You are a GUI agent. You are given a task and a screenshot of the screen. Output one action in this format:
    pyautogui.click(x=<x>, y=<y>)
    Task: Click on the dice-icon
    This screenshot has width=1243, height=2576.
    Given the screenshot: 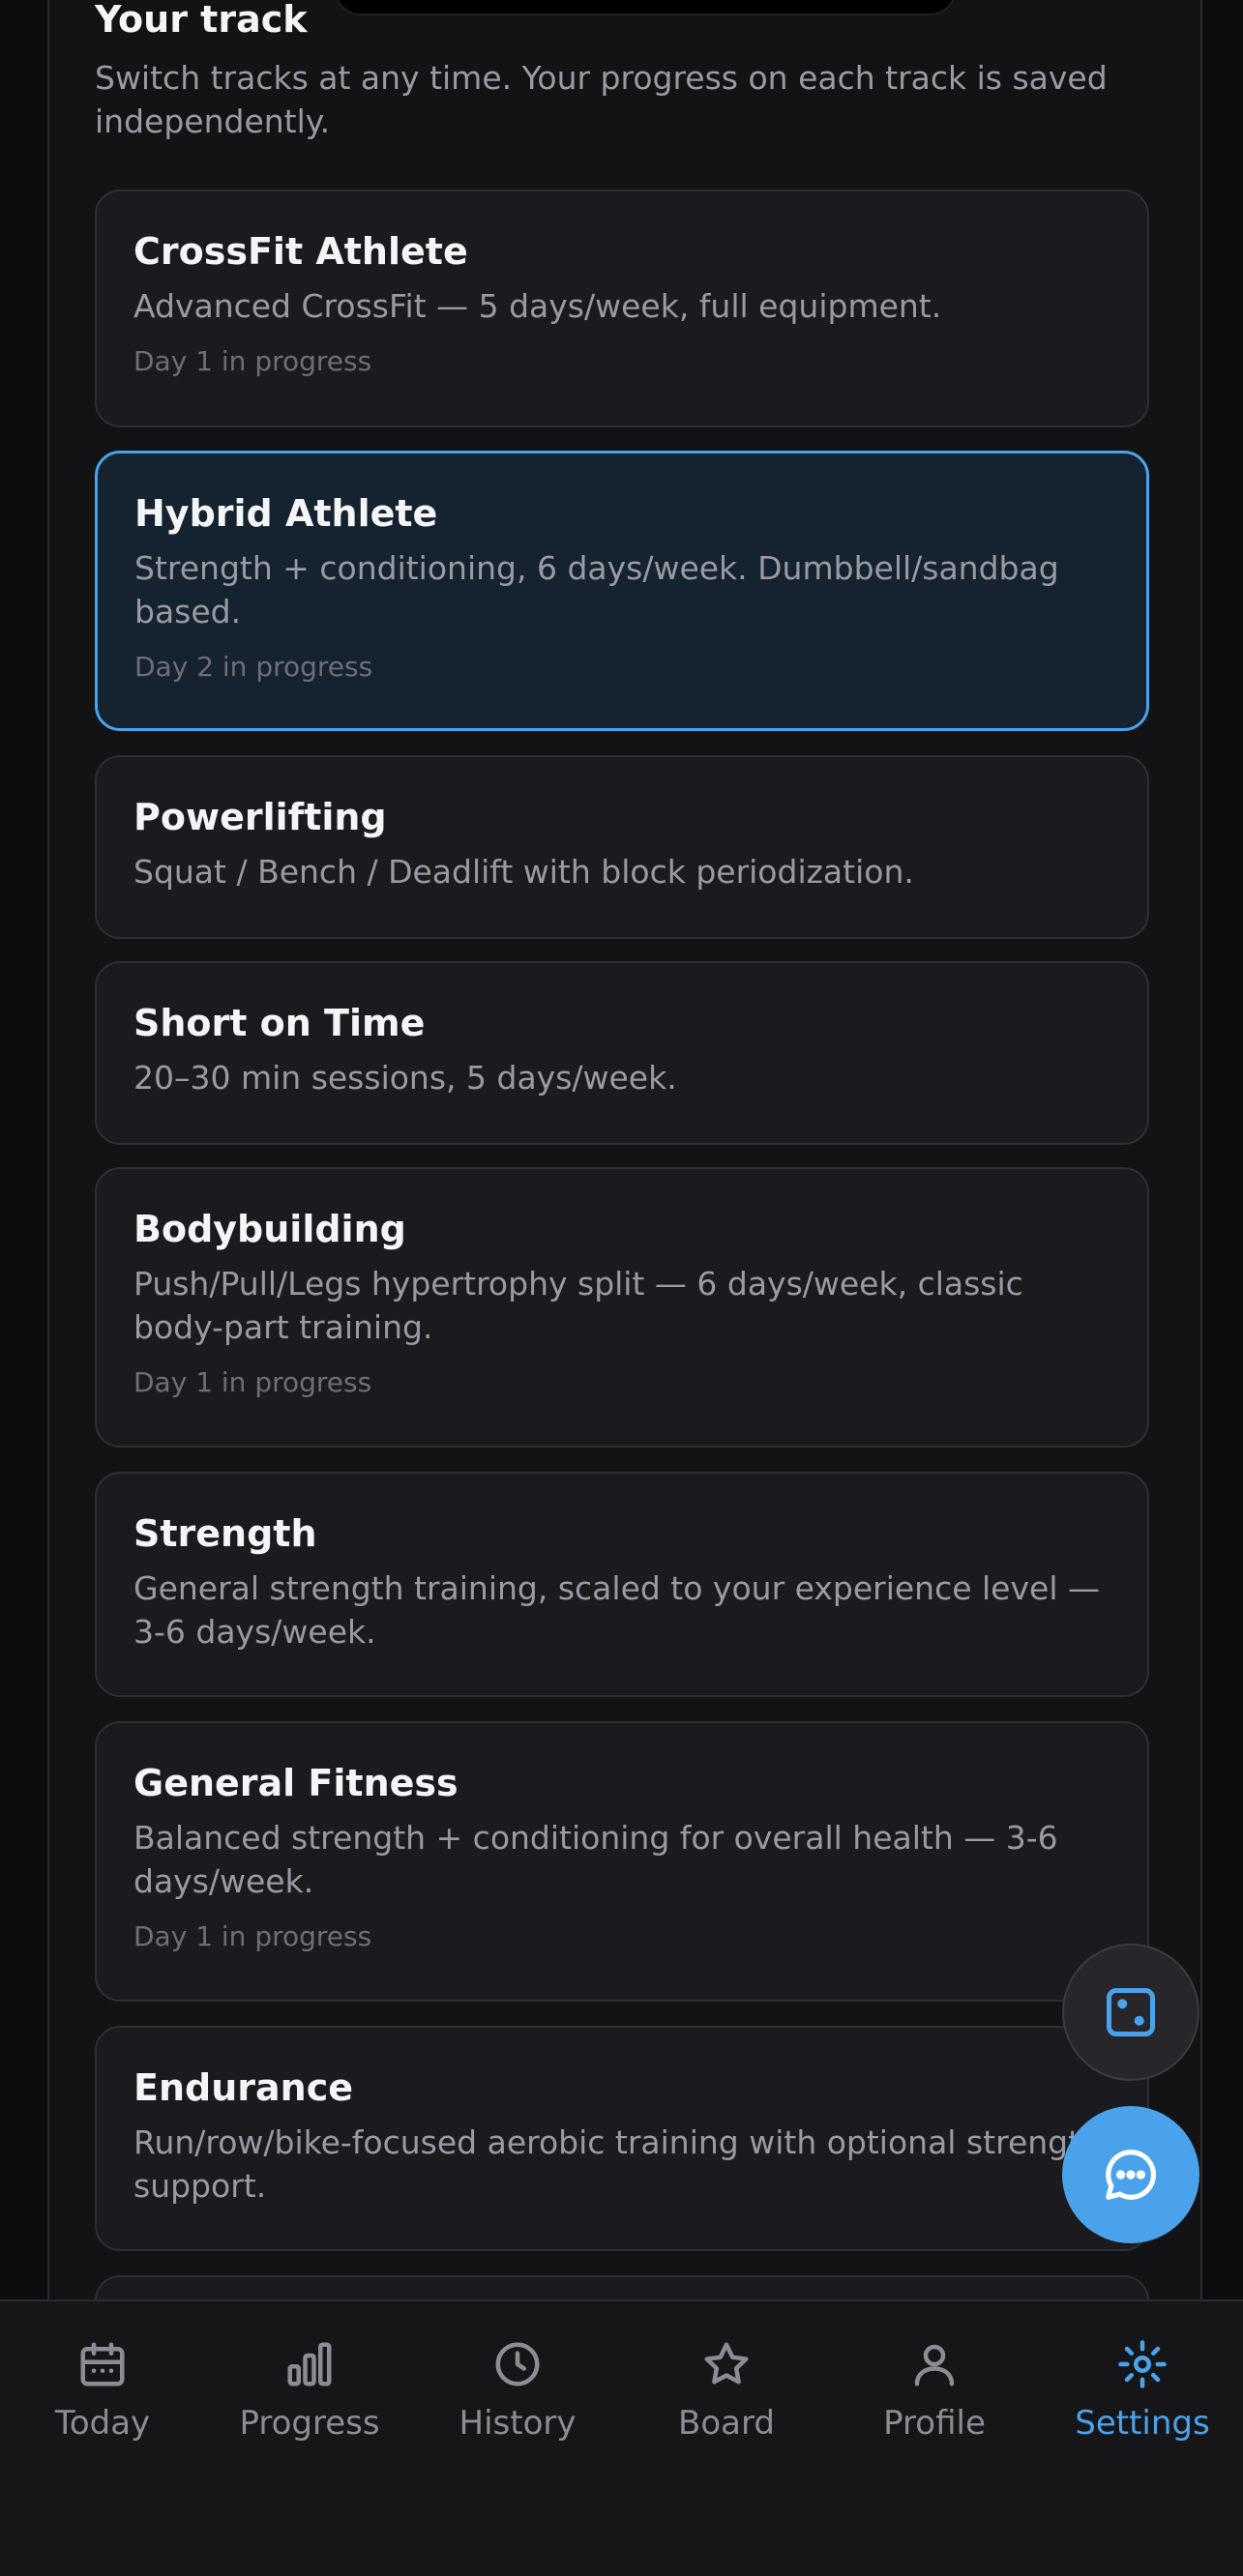 What is the action you would take?
    pyautogui.click(x=1131, y=2012)
    